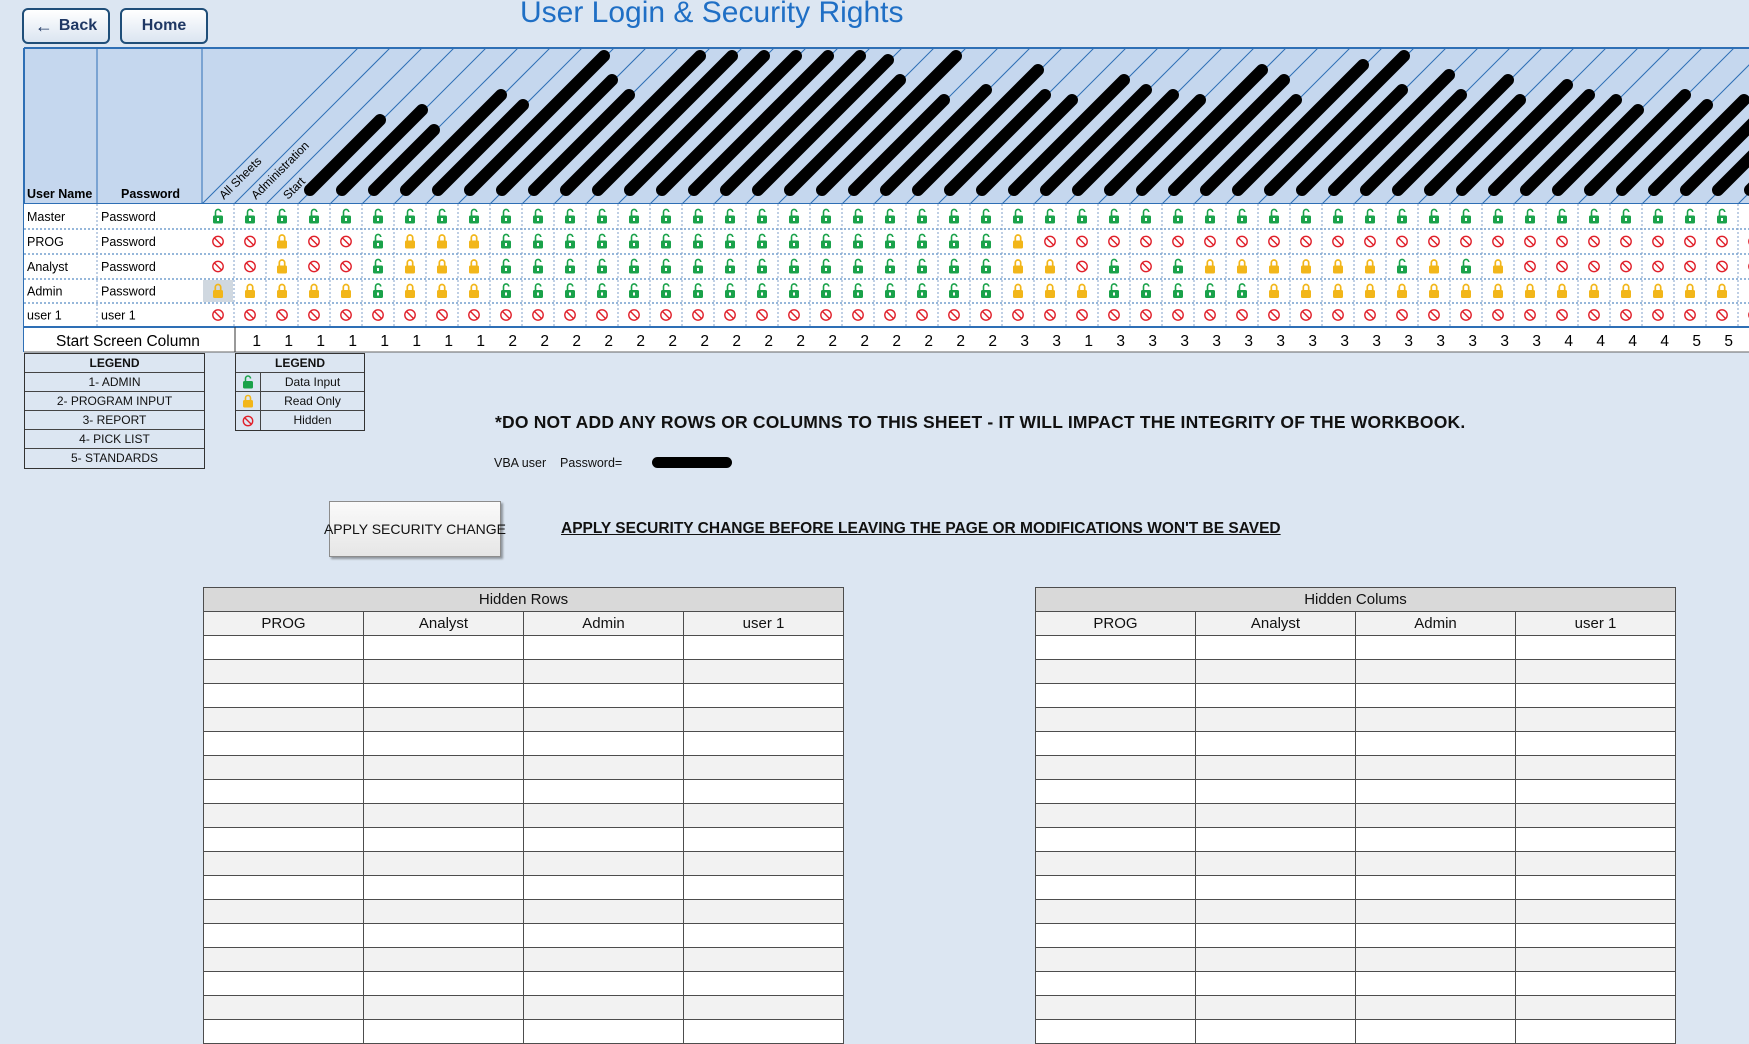  I want to click on password-cell: Password, so click(128, 217).